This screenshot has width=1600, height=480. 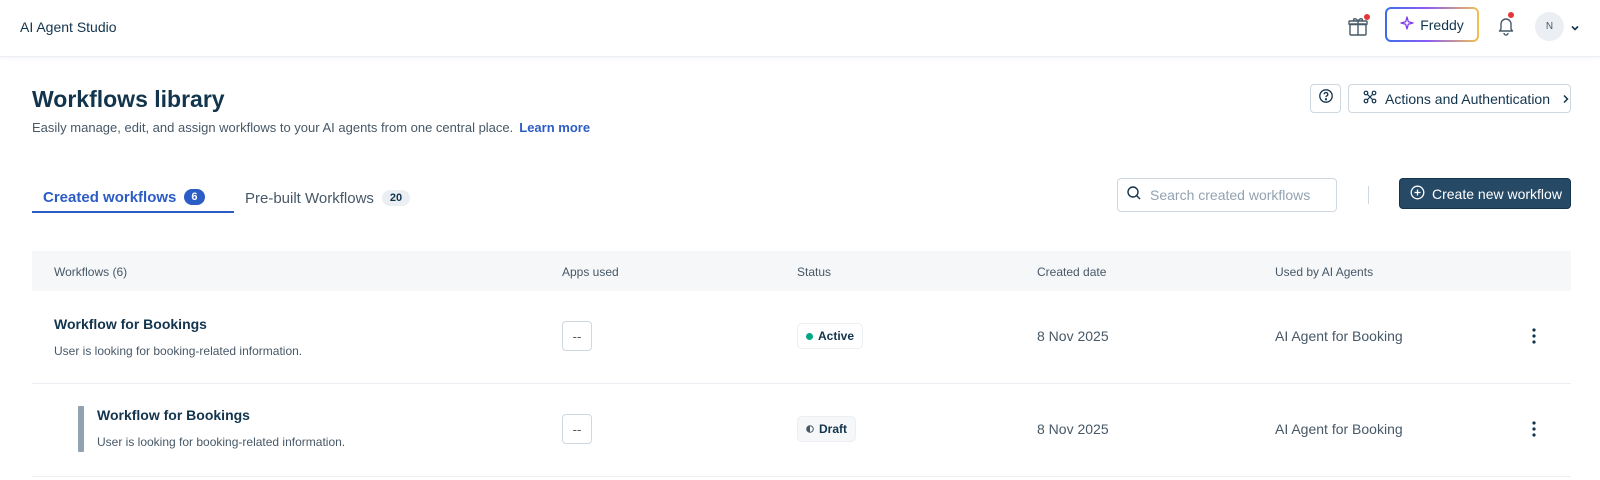 What do you see at coordinates (590, 272) in the screenshot?
I see `column-header-apps-used: Apps used` at bounding box center [590, 272].